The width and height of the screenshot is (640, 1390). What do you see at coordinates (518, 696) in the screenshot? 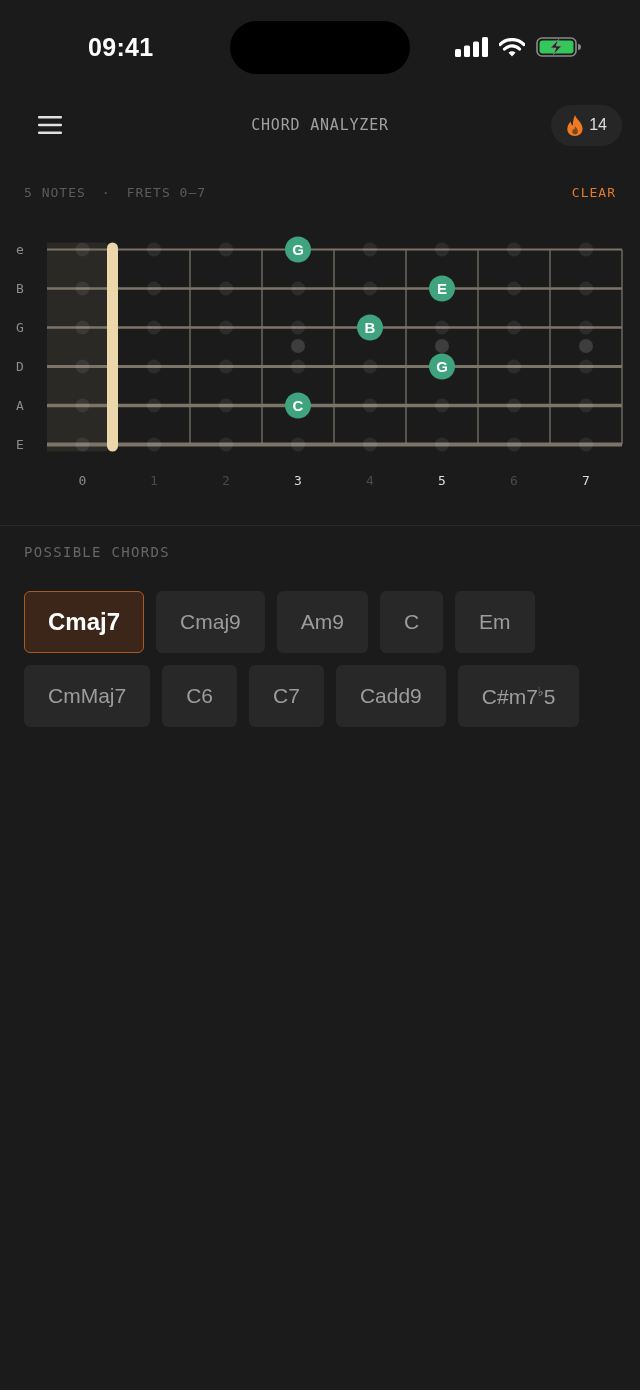
I see `chord-chip: C#m7$^{♭}$5` at bounding box center [518, 696].